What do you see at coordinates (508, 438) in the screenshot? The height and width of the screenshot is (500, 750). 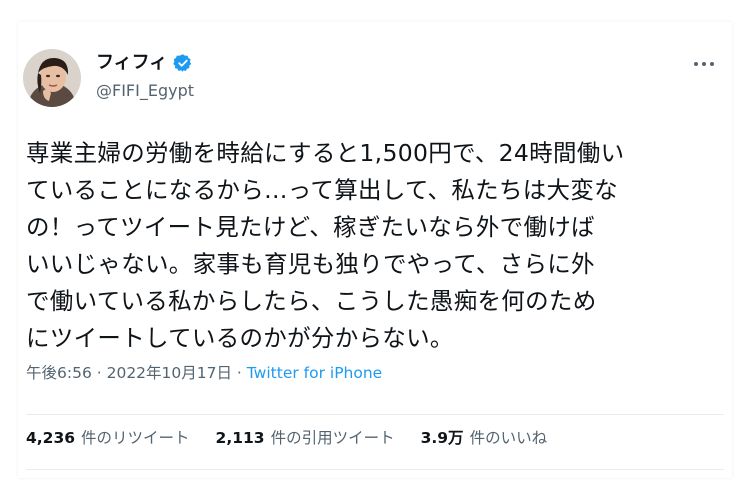 I see `likes-label: 件のいいね` at bounding box center [508, 438].